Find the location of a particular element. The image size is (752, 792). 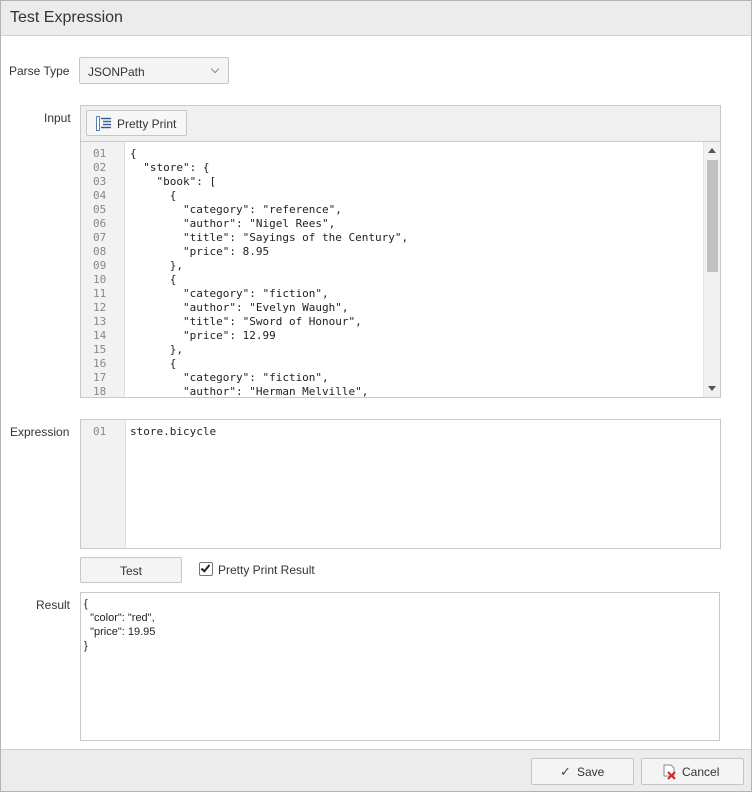

expression-editor: 01 store.bicycle is located at coordinates (400, 484).